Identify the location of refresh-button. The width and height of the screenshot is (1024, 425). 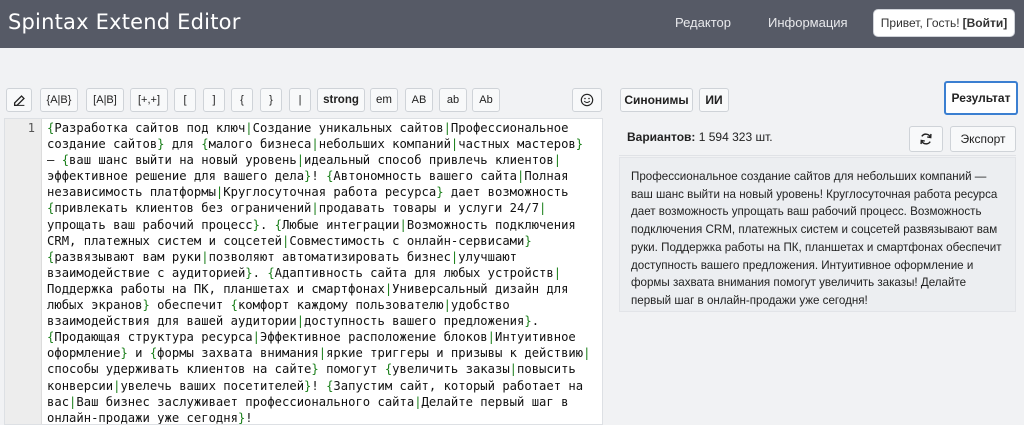
(926, 139).